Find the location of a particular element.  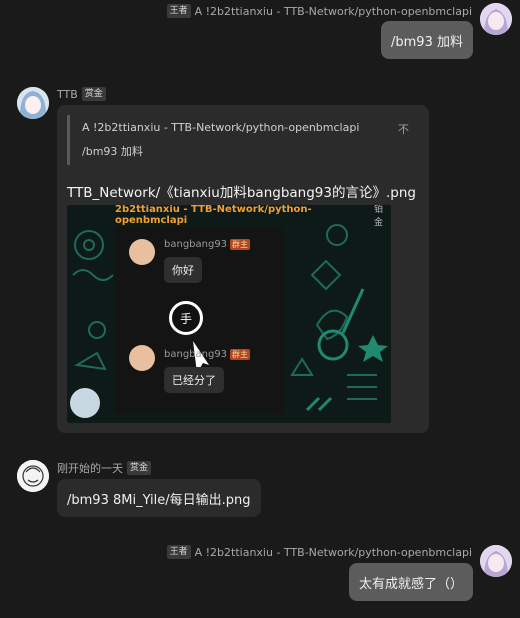

message-text: 太有成就感了（） is located at coordinates (410, 584).